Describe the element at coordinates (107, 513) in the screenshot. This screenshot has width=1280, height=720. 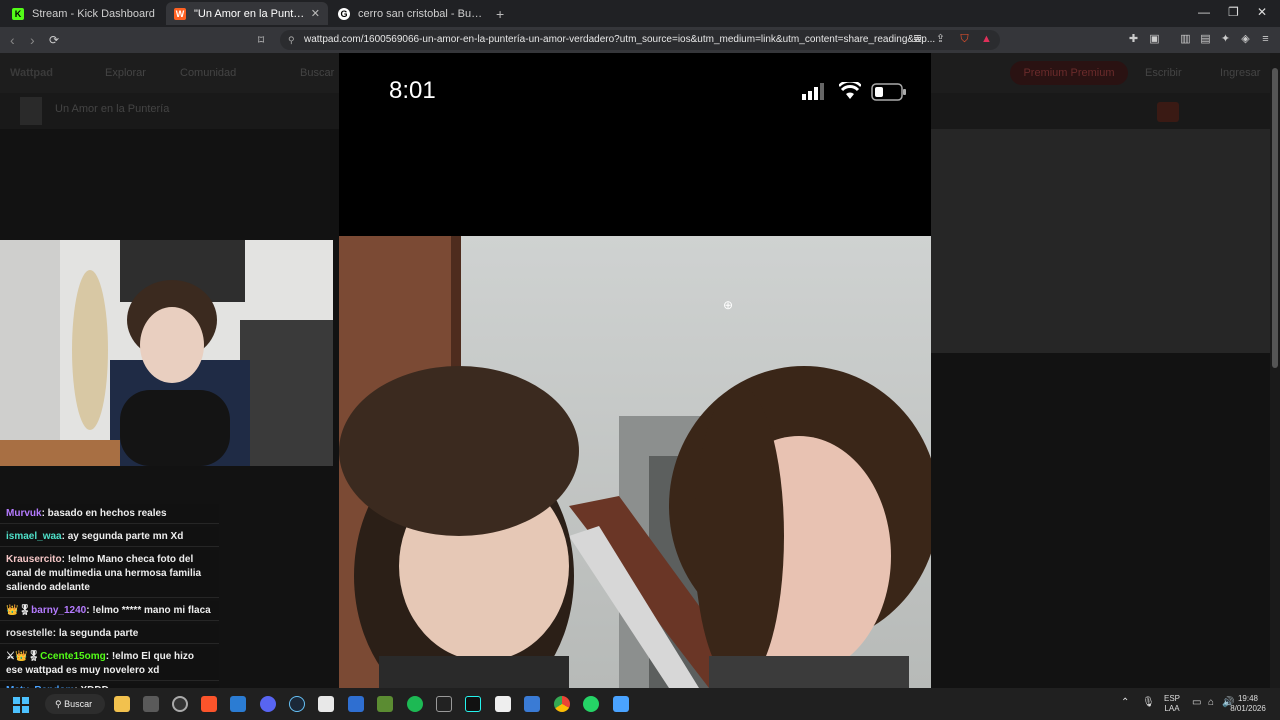
I see `chat-text: basado en hechos reales` at that location.